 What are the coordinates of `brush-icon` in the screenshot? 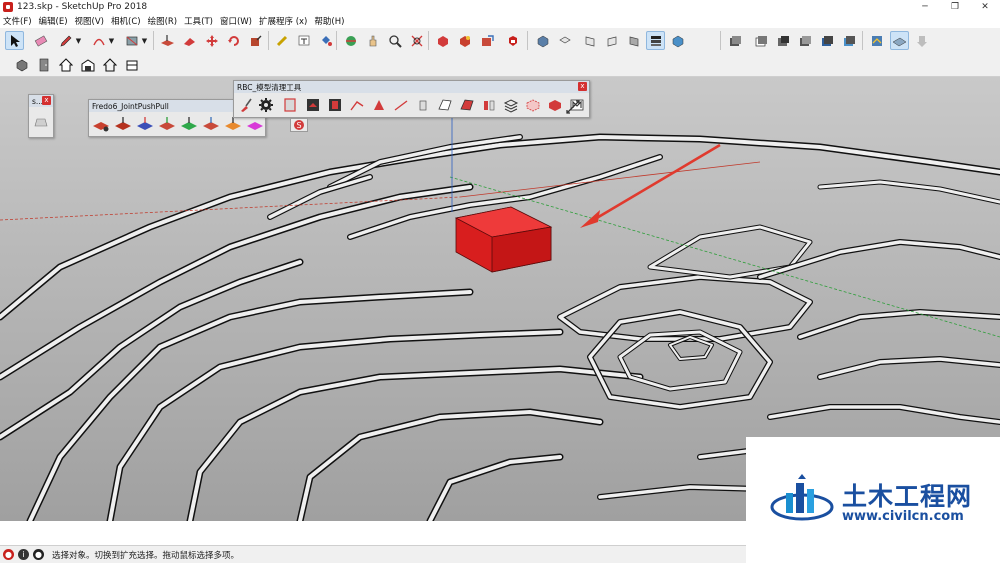 It's located at (246, 105).